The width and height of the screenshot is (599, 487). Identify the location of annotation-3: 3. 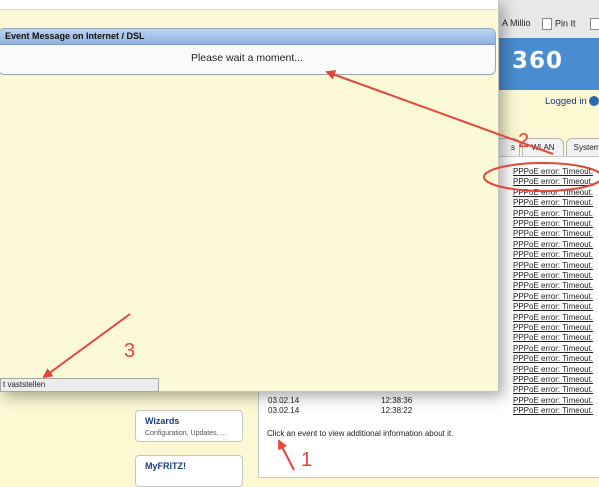
(130, 351).